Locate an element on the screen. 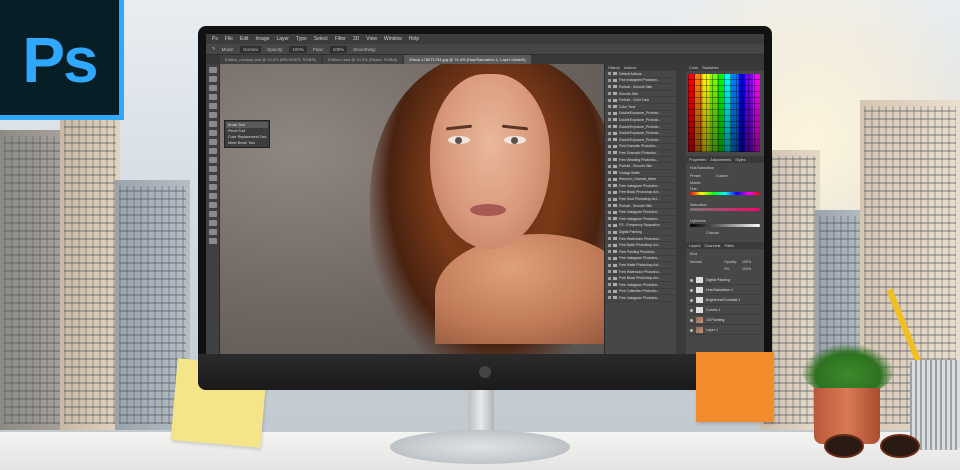 The height and width of the screenshot is (470, 960). menu-item-type: Type is located at coordinates (301, 39).